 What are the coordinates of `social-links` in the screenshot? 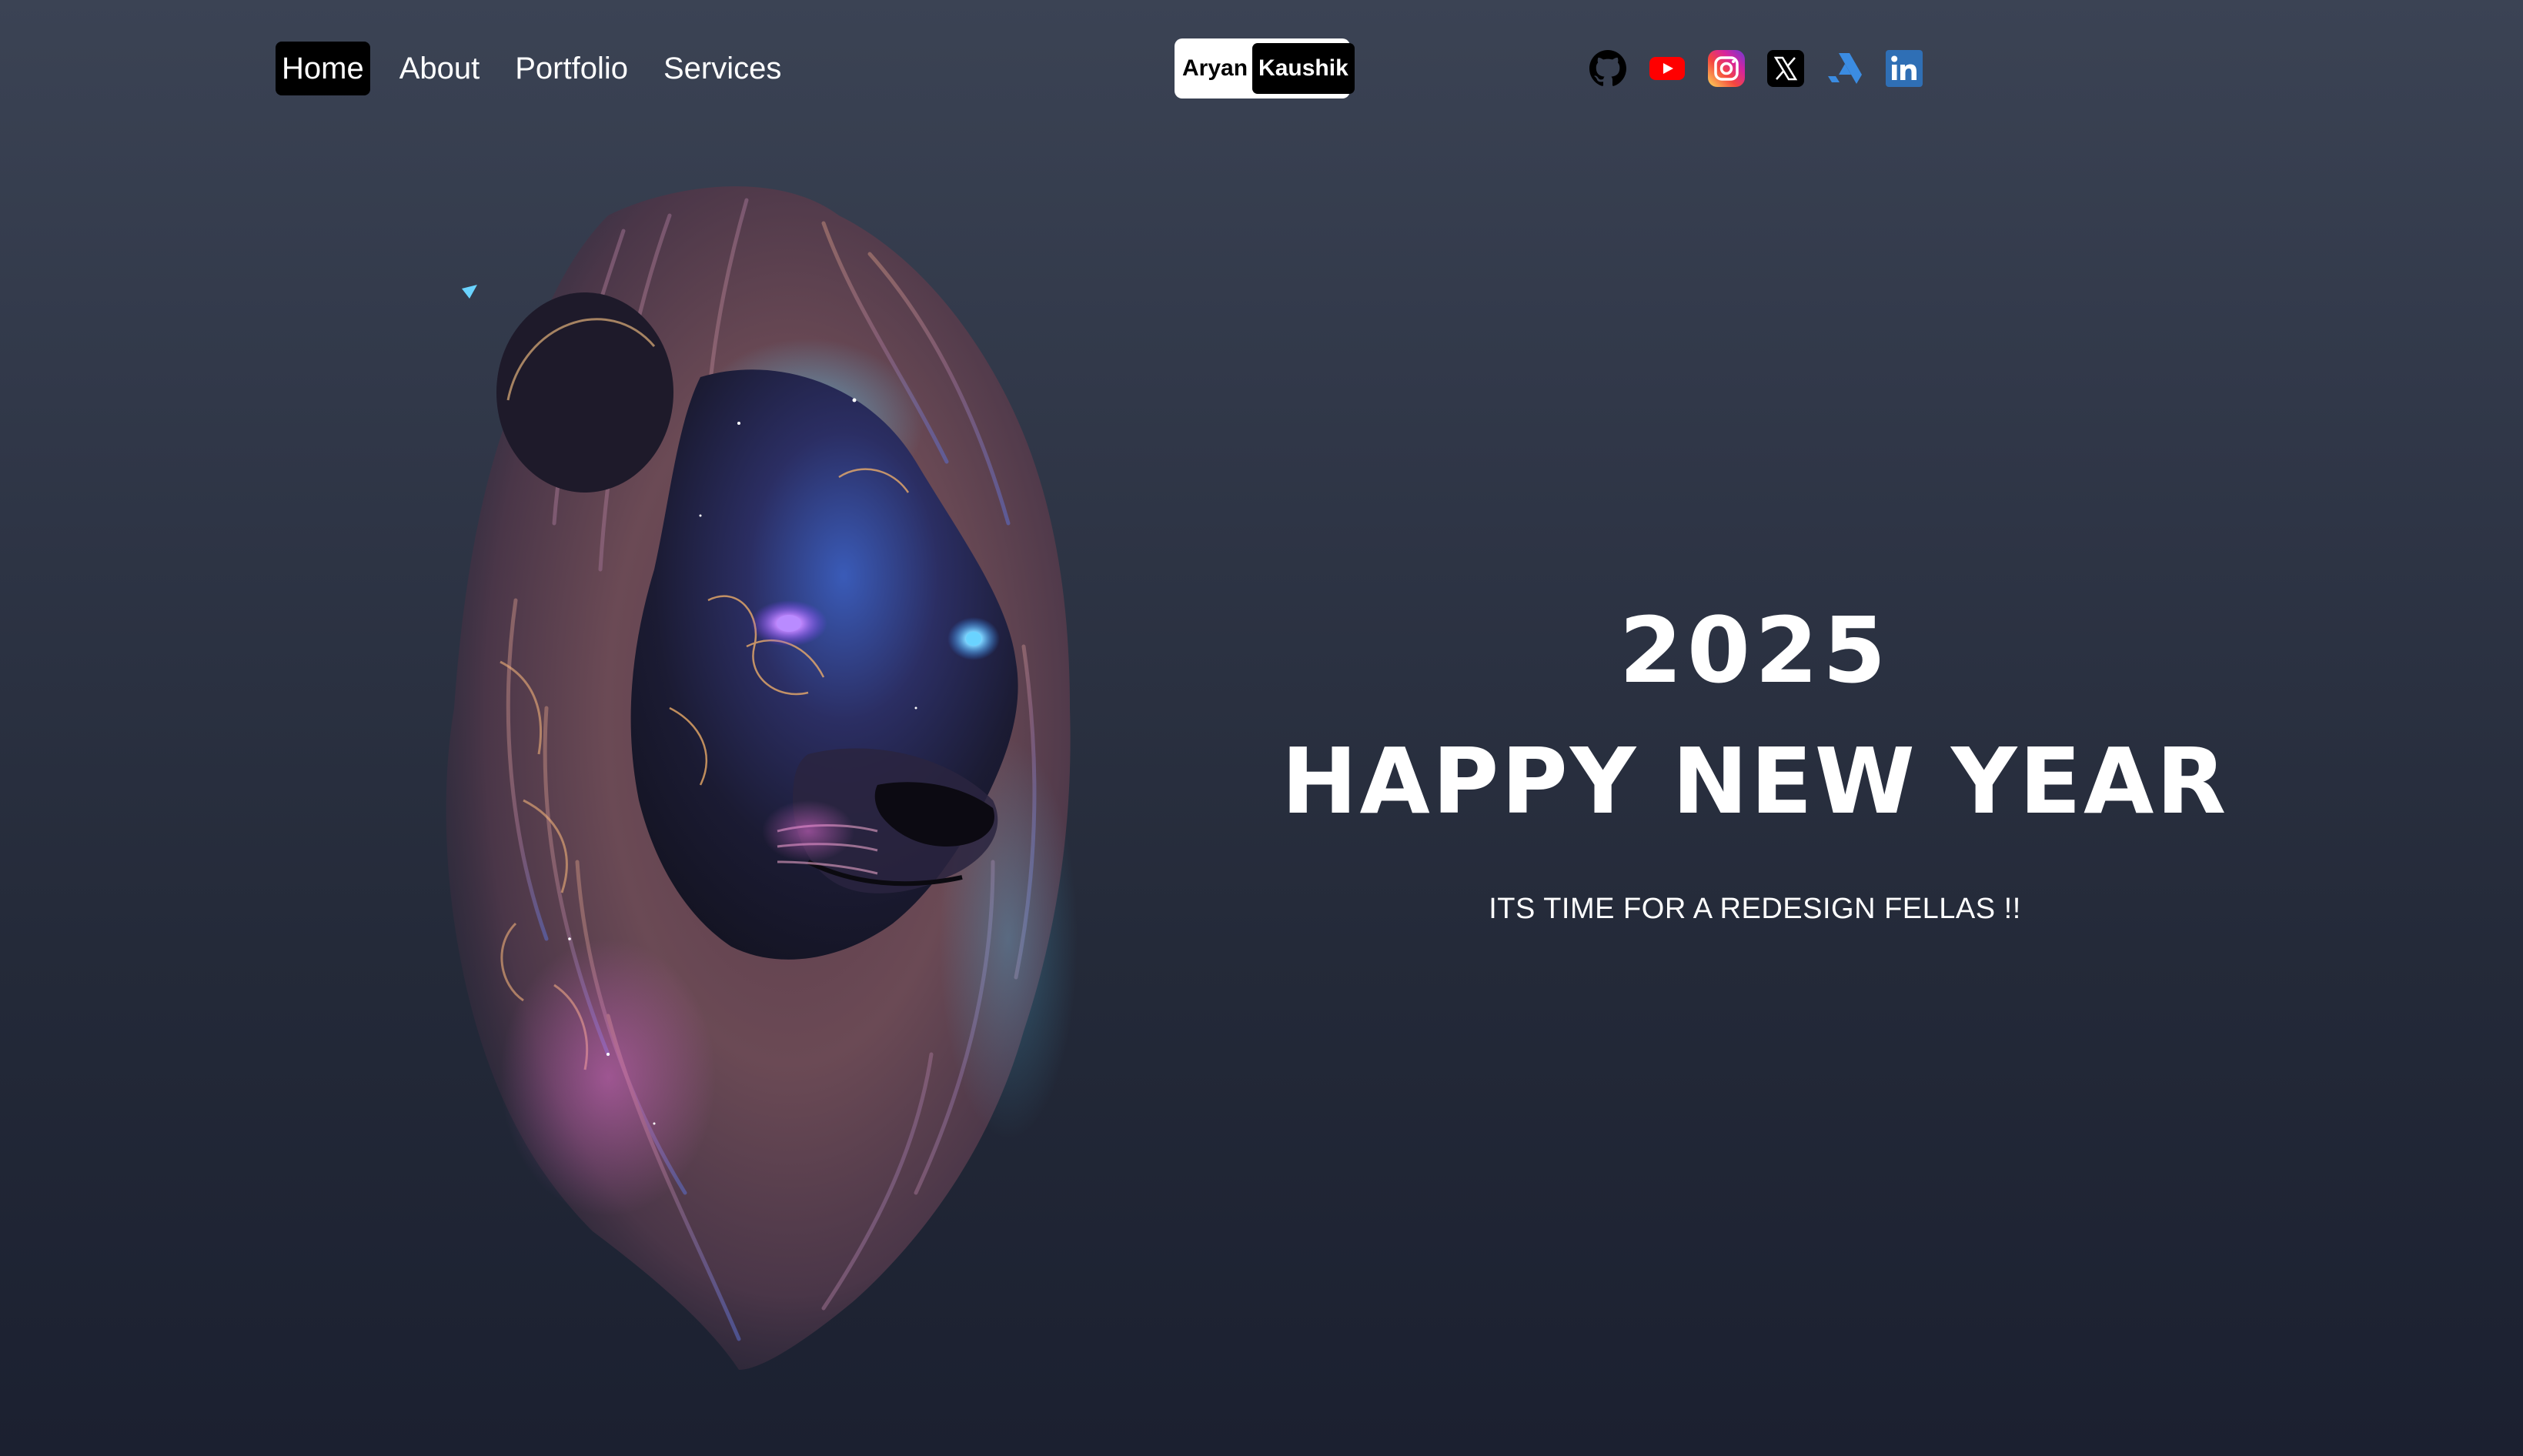 It's located at (1766, 69).